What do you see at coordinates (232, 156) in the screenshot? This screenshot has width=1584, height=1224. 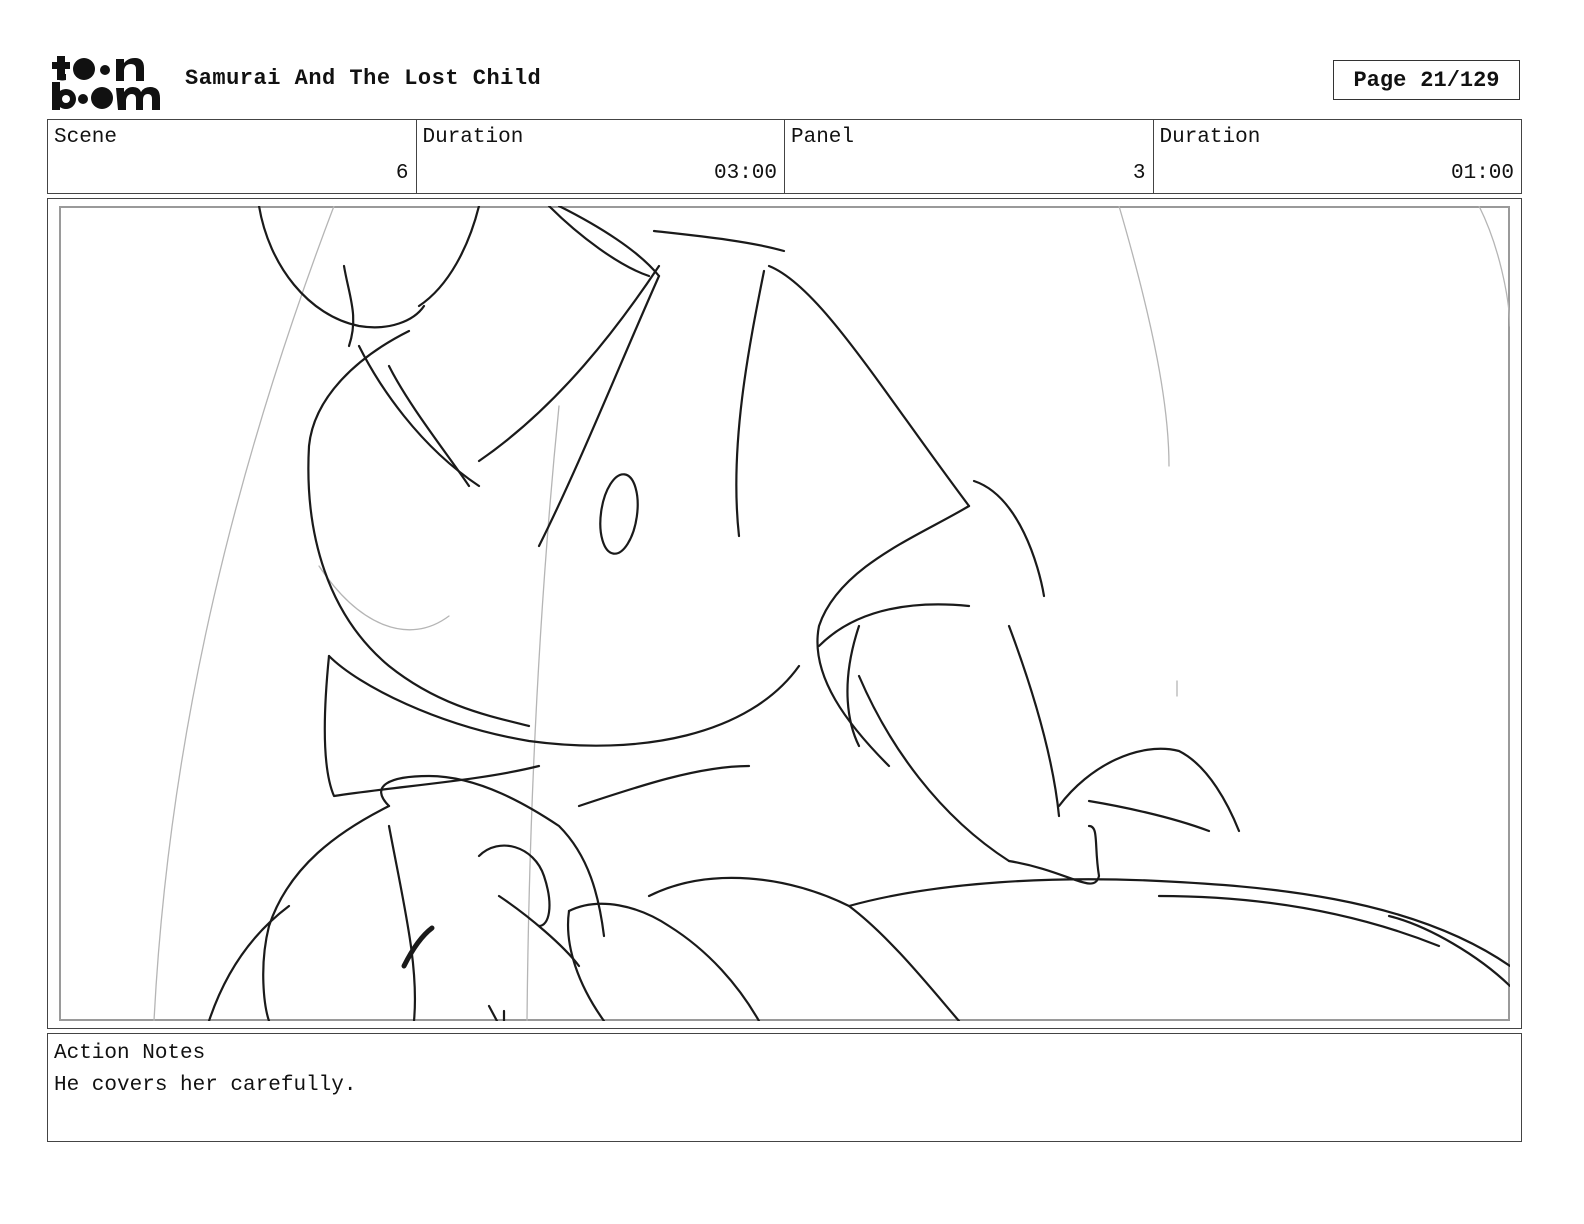 I see `scene-cell: Scene 6` at bounding box center [232, 156].